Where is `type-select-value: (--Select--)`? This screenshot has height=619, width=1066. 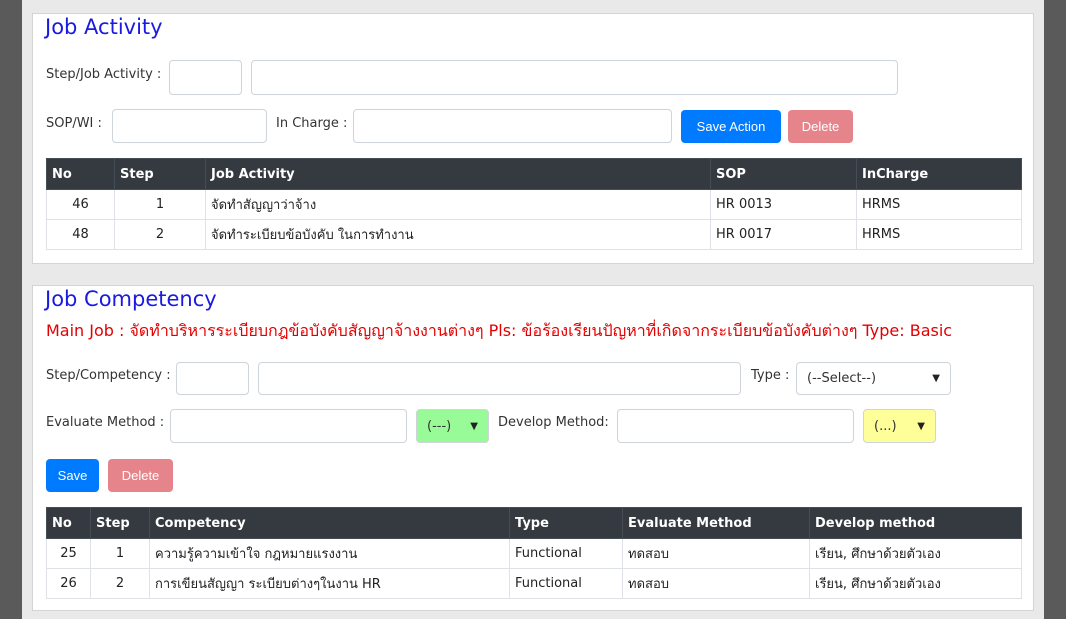 type-select-value: (--Select--) is located at coordinates (842, 378).